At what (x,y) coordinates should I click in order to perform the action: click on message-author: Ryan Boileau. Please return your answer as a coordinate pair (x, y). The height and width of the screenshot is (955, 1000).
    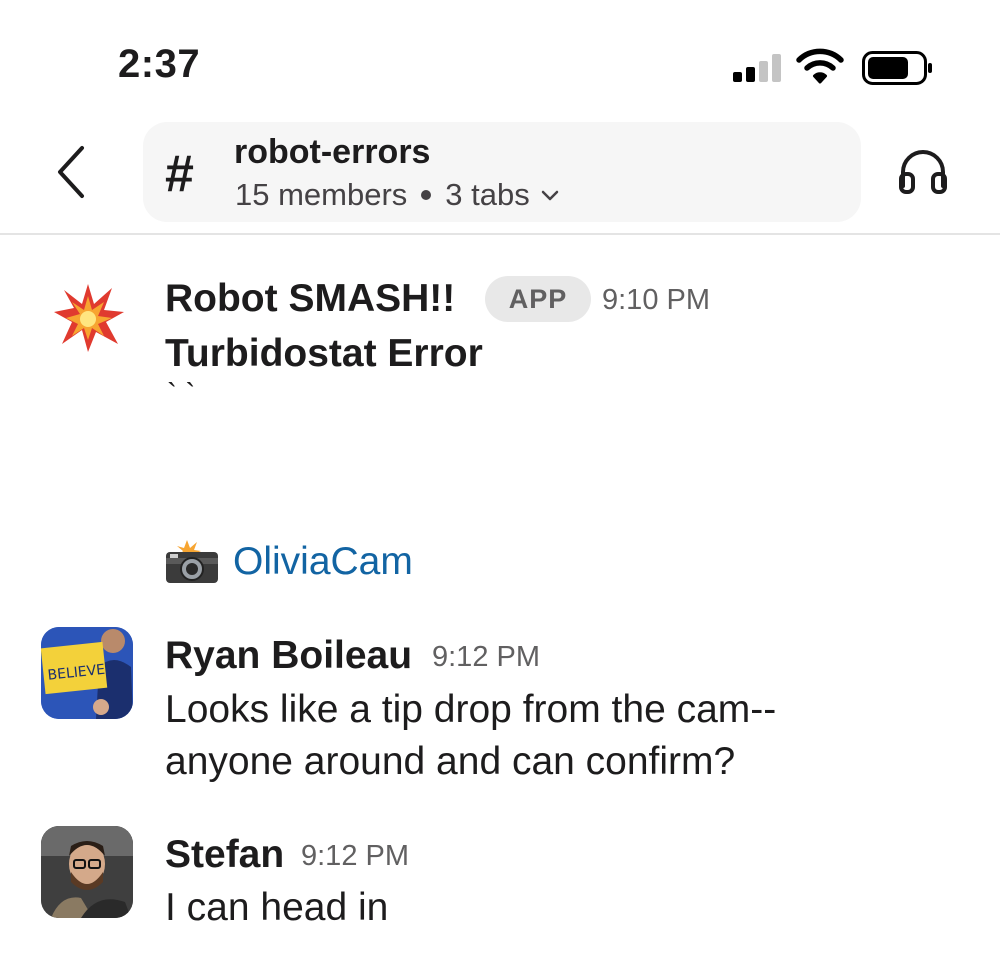
    Looking at the image, I should click on (288, 656).